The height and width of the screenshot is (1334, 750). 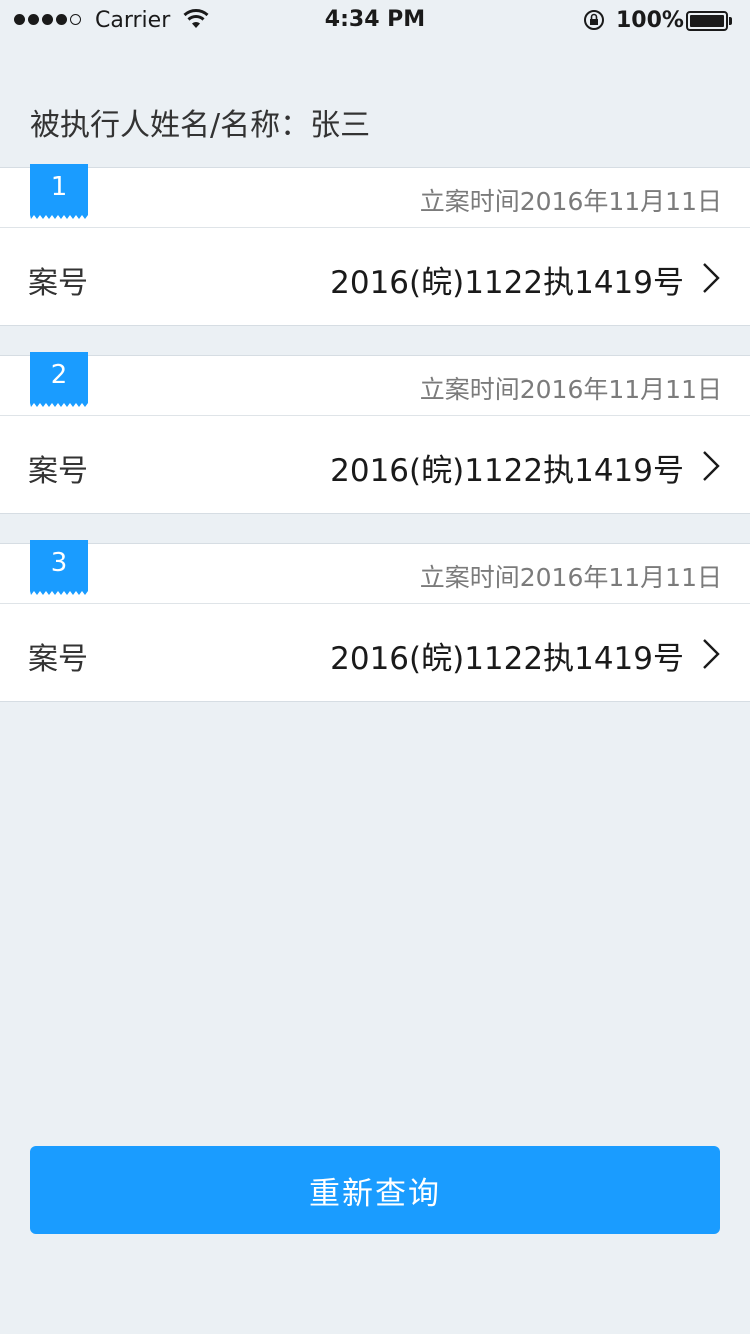 I want to click on case-index: 1, so click(x=59, y=187).